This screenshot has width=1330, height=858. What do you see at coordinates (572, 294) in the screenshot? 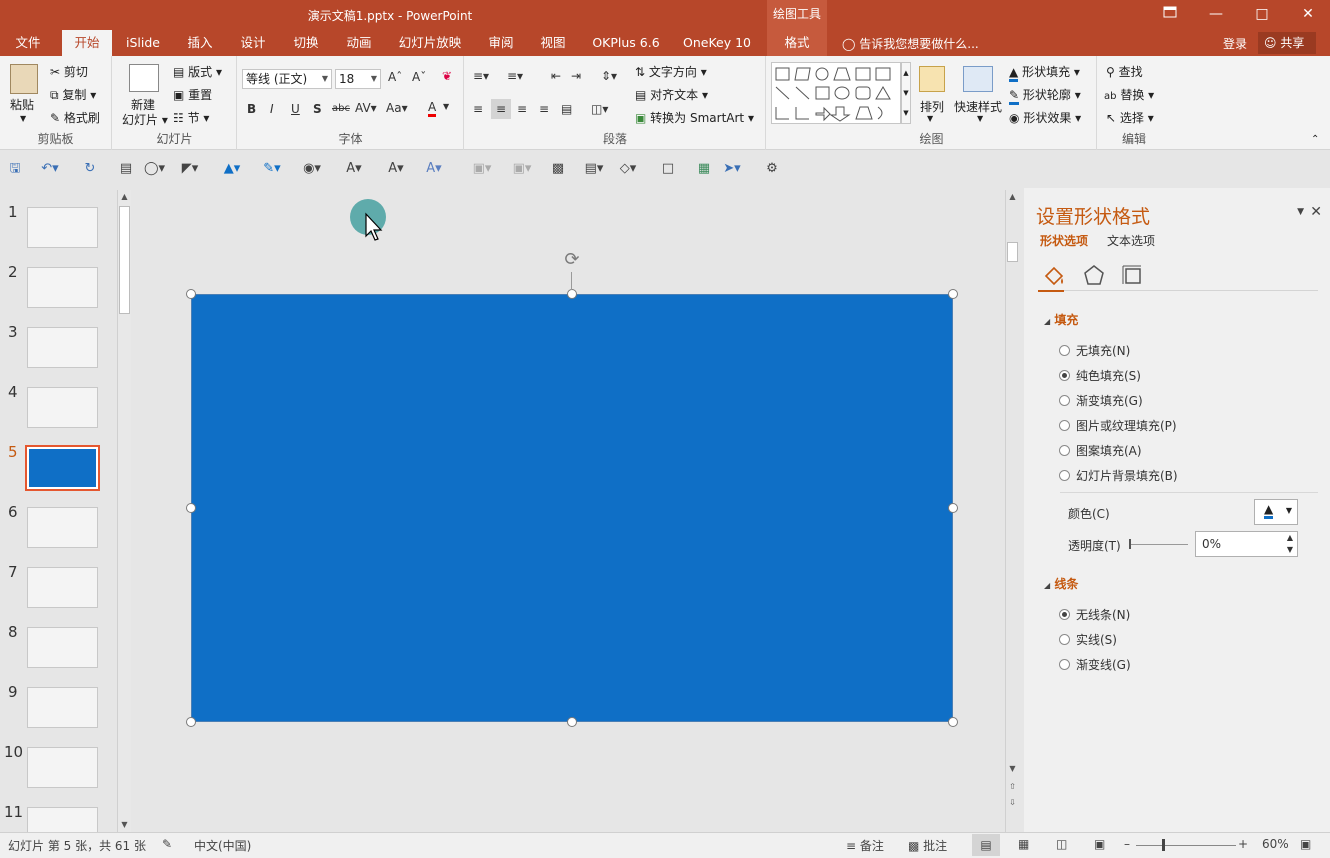
I see `resize-handle-top` at bounding box center [572, 294].